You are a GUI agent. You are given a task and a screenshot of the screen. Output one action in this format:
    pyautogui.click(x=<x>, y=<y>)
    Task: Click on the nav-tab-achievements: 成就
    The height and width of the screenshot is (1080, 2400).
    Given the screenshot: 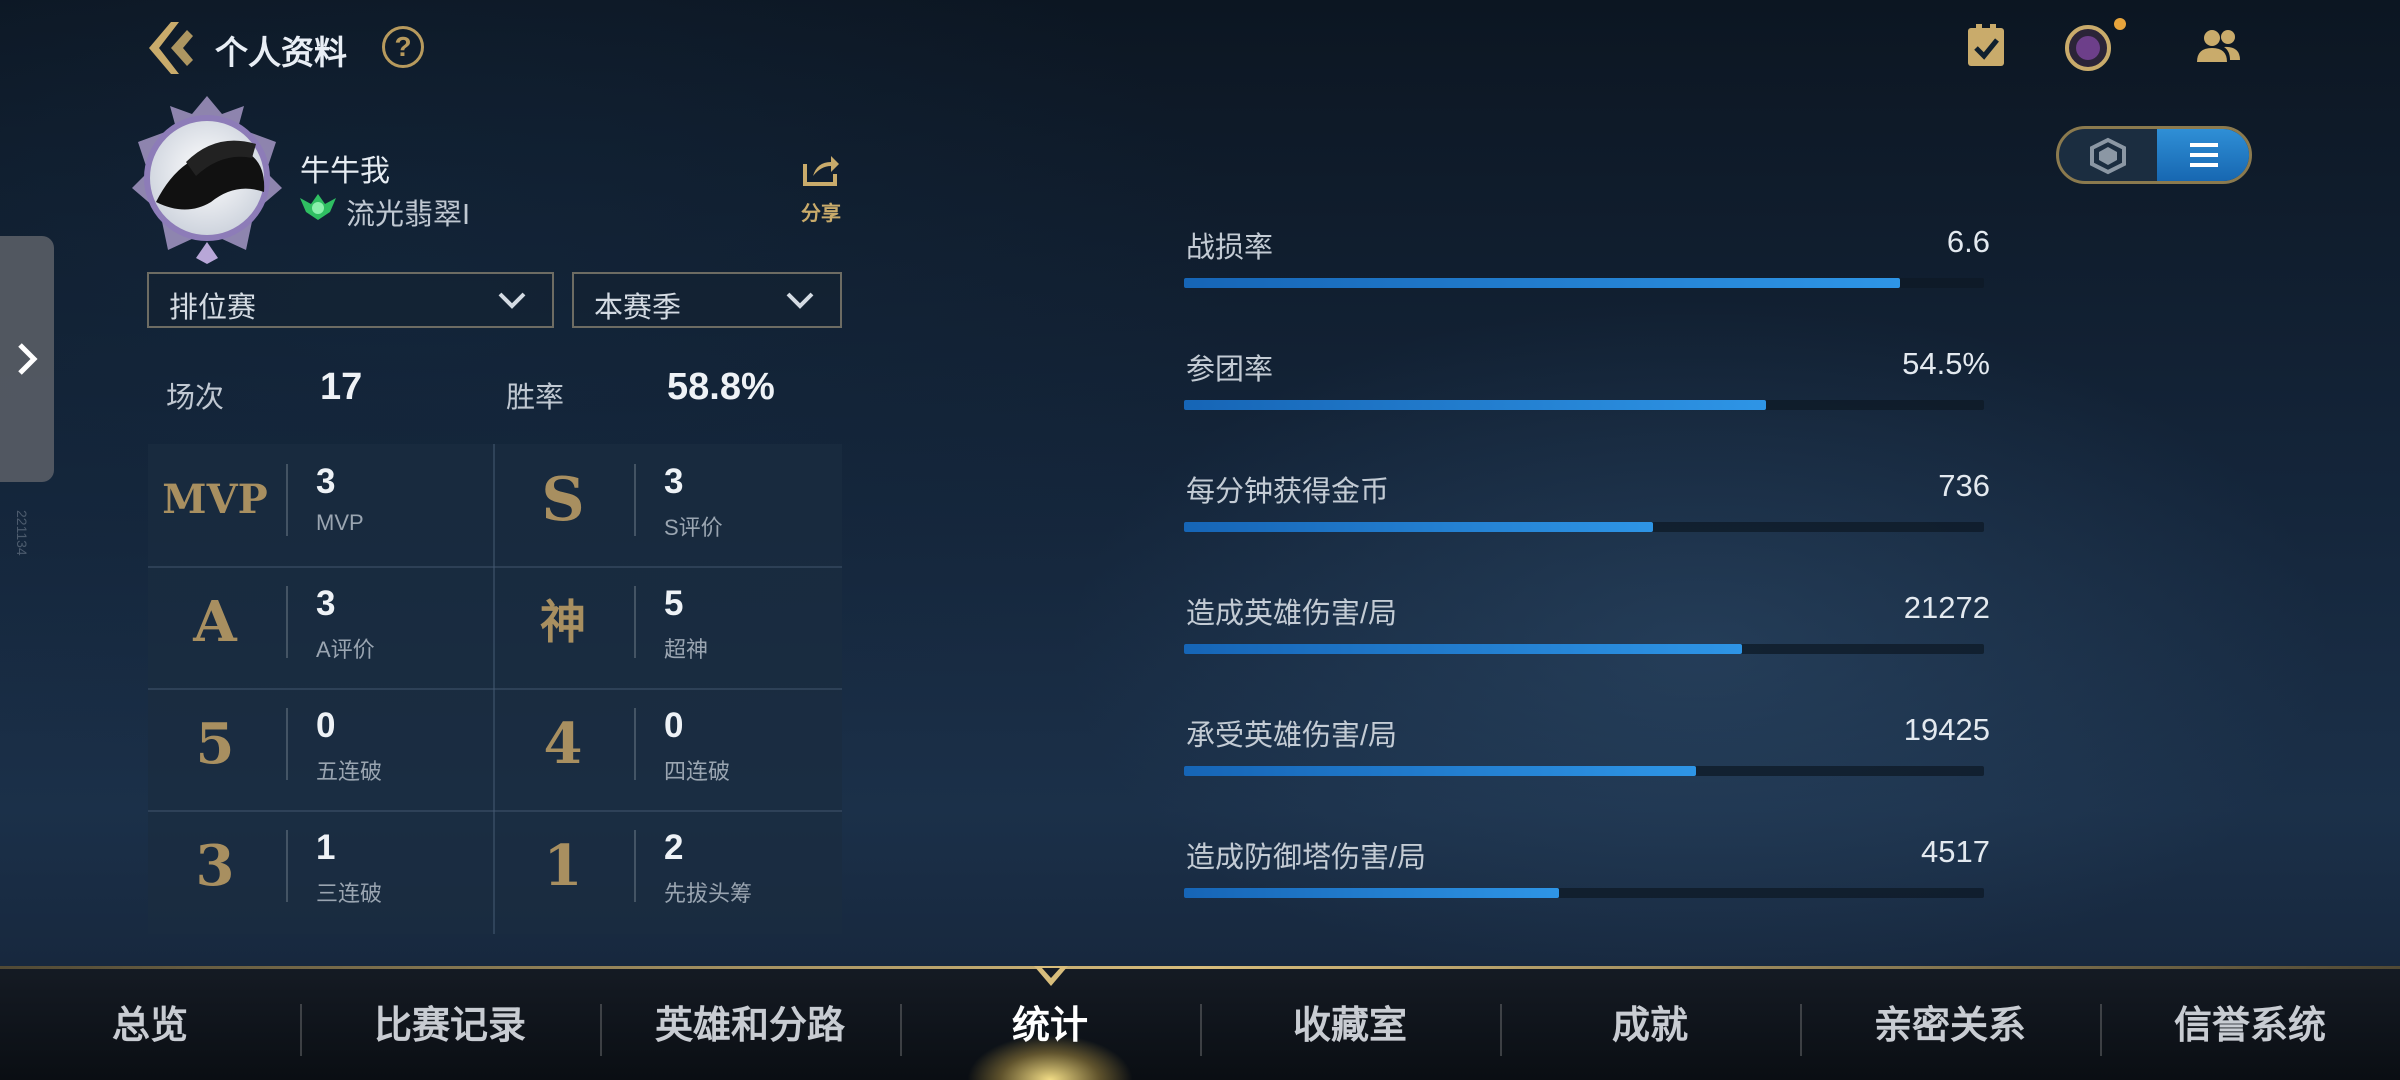 What is the action you would take?
    pyautogui.click(x=1650, y=1021)
    